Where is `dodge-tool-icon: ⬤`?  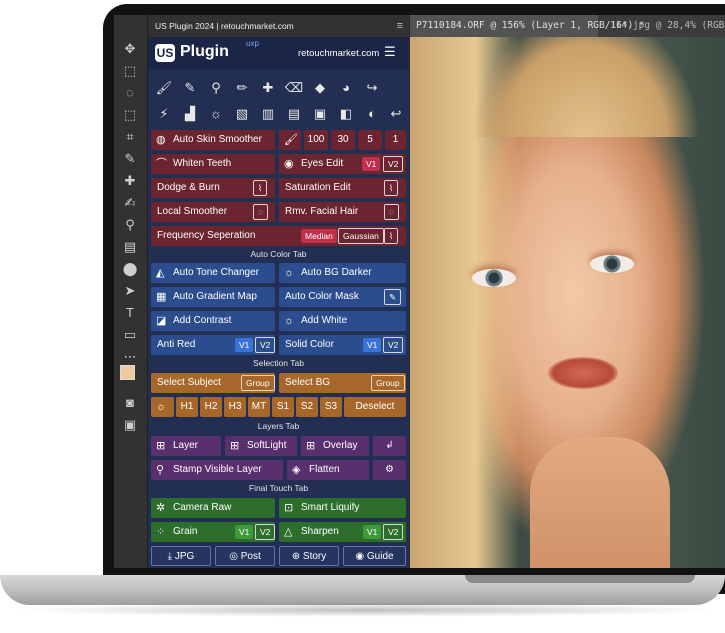
dodge-tool-icon: ⬤ is located at coordinates (130, 269).